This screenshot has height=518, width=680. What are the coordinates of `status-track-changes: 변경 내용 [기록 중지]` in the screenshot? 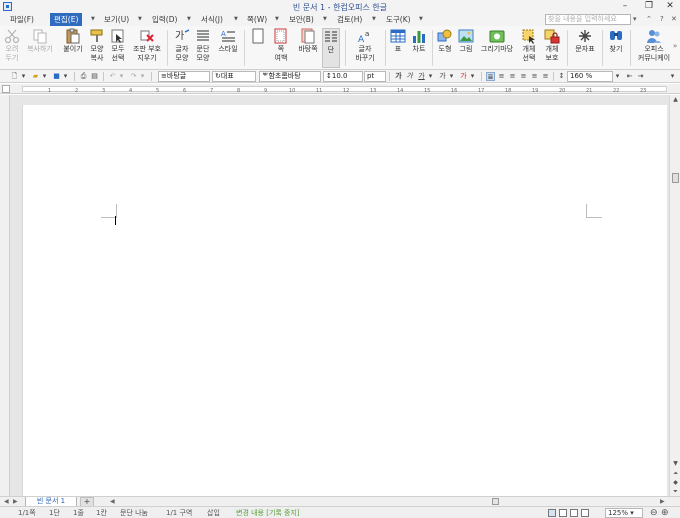 It's located at (268, 513).